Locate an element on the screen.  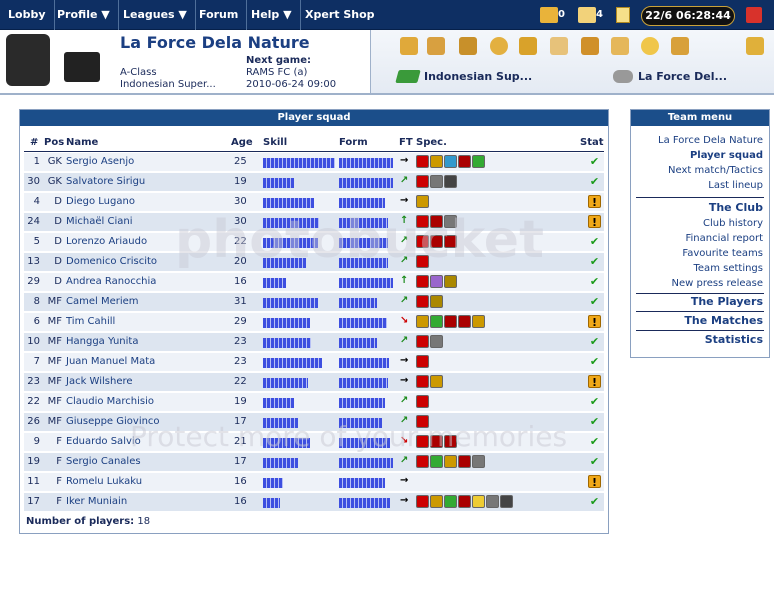
league-pitch-icon is located at coordinates (408, 76).